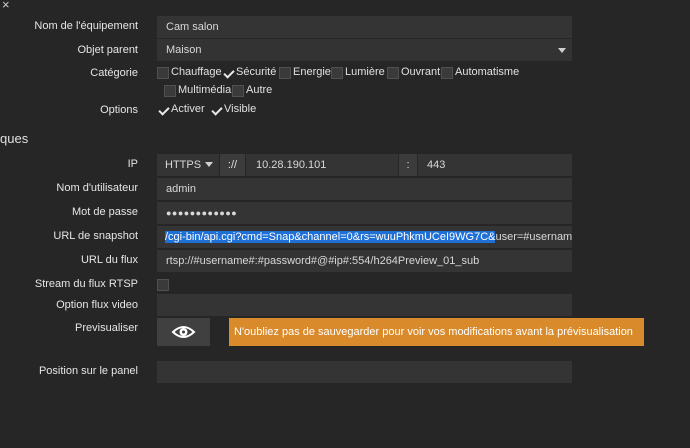 The height and width of the screenshot is (448, 690). Describe the element at coordinates (109, 260) in the screenshot. I see `label-stream-url: URL du flux` at that location.